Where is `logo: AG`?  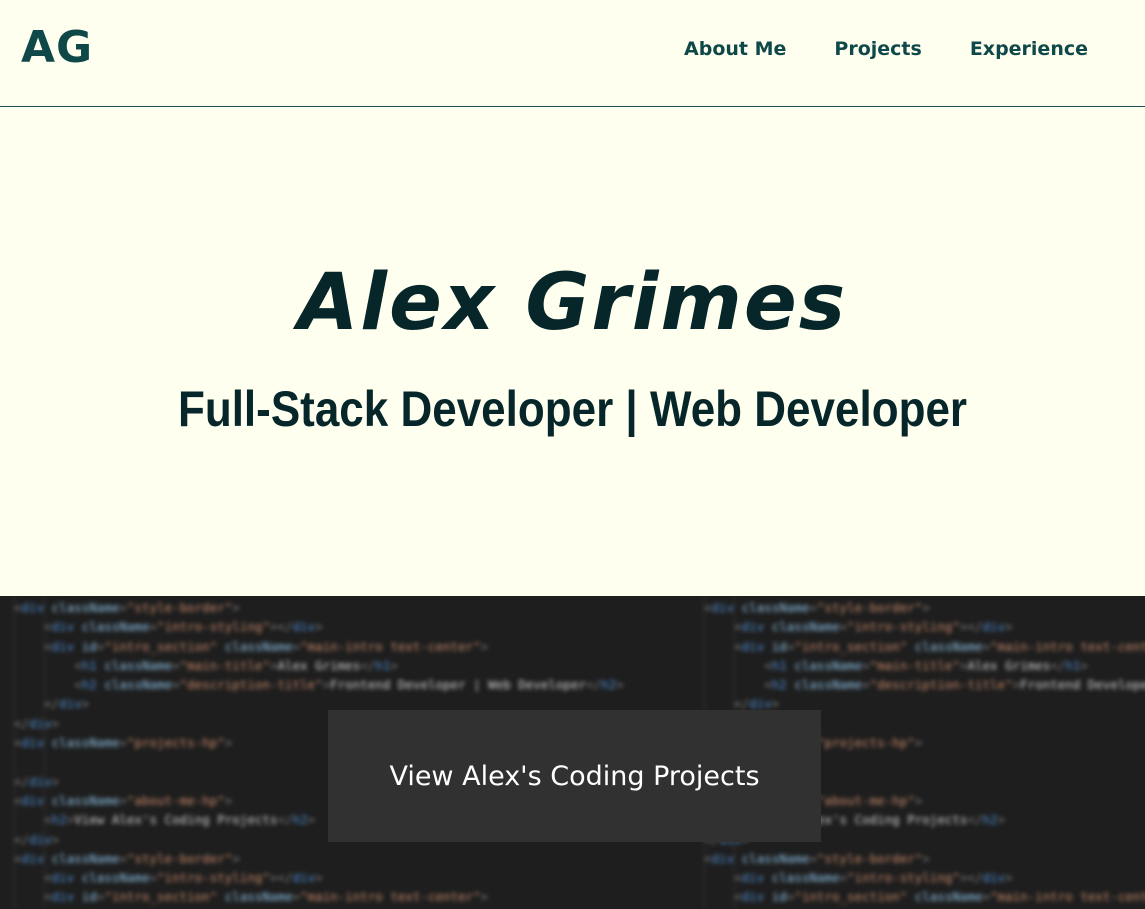 logo: AG is located at coordinates (57, 47).